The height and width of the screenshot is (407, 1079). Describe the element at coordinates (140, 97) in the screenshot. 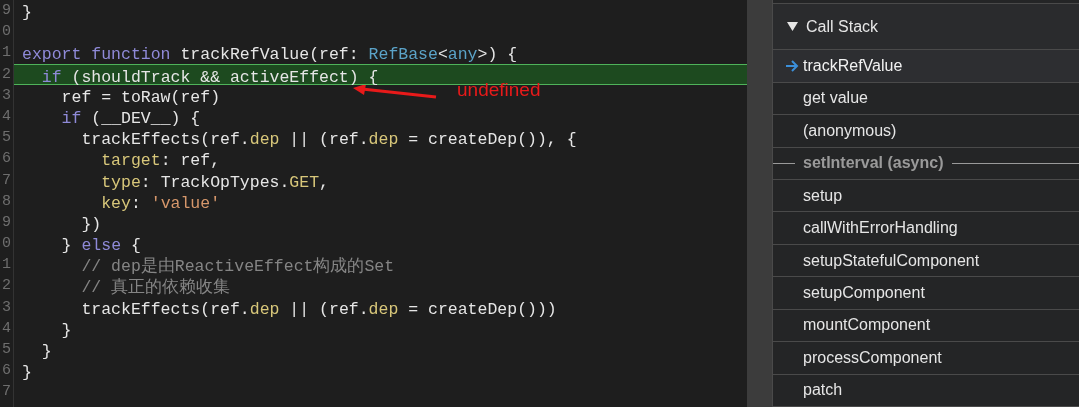

I see `code-line: ref = toRaw(ref)` at that location.